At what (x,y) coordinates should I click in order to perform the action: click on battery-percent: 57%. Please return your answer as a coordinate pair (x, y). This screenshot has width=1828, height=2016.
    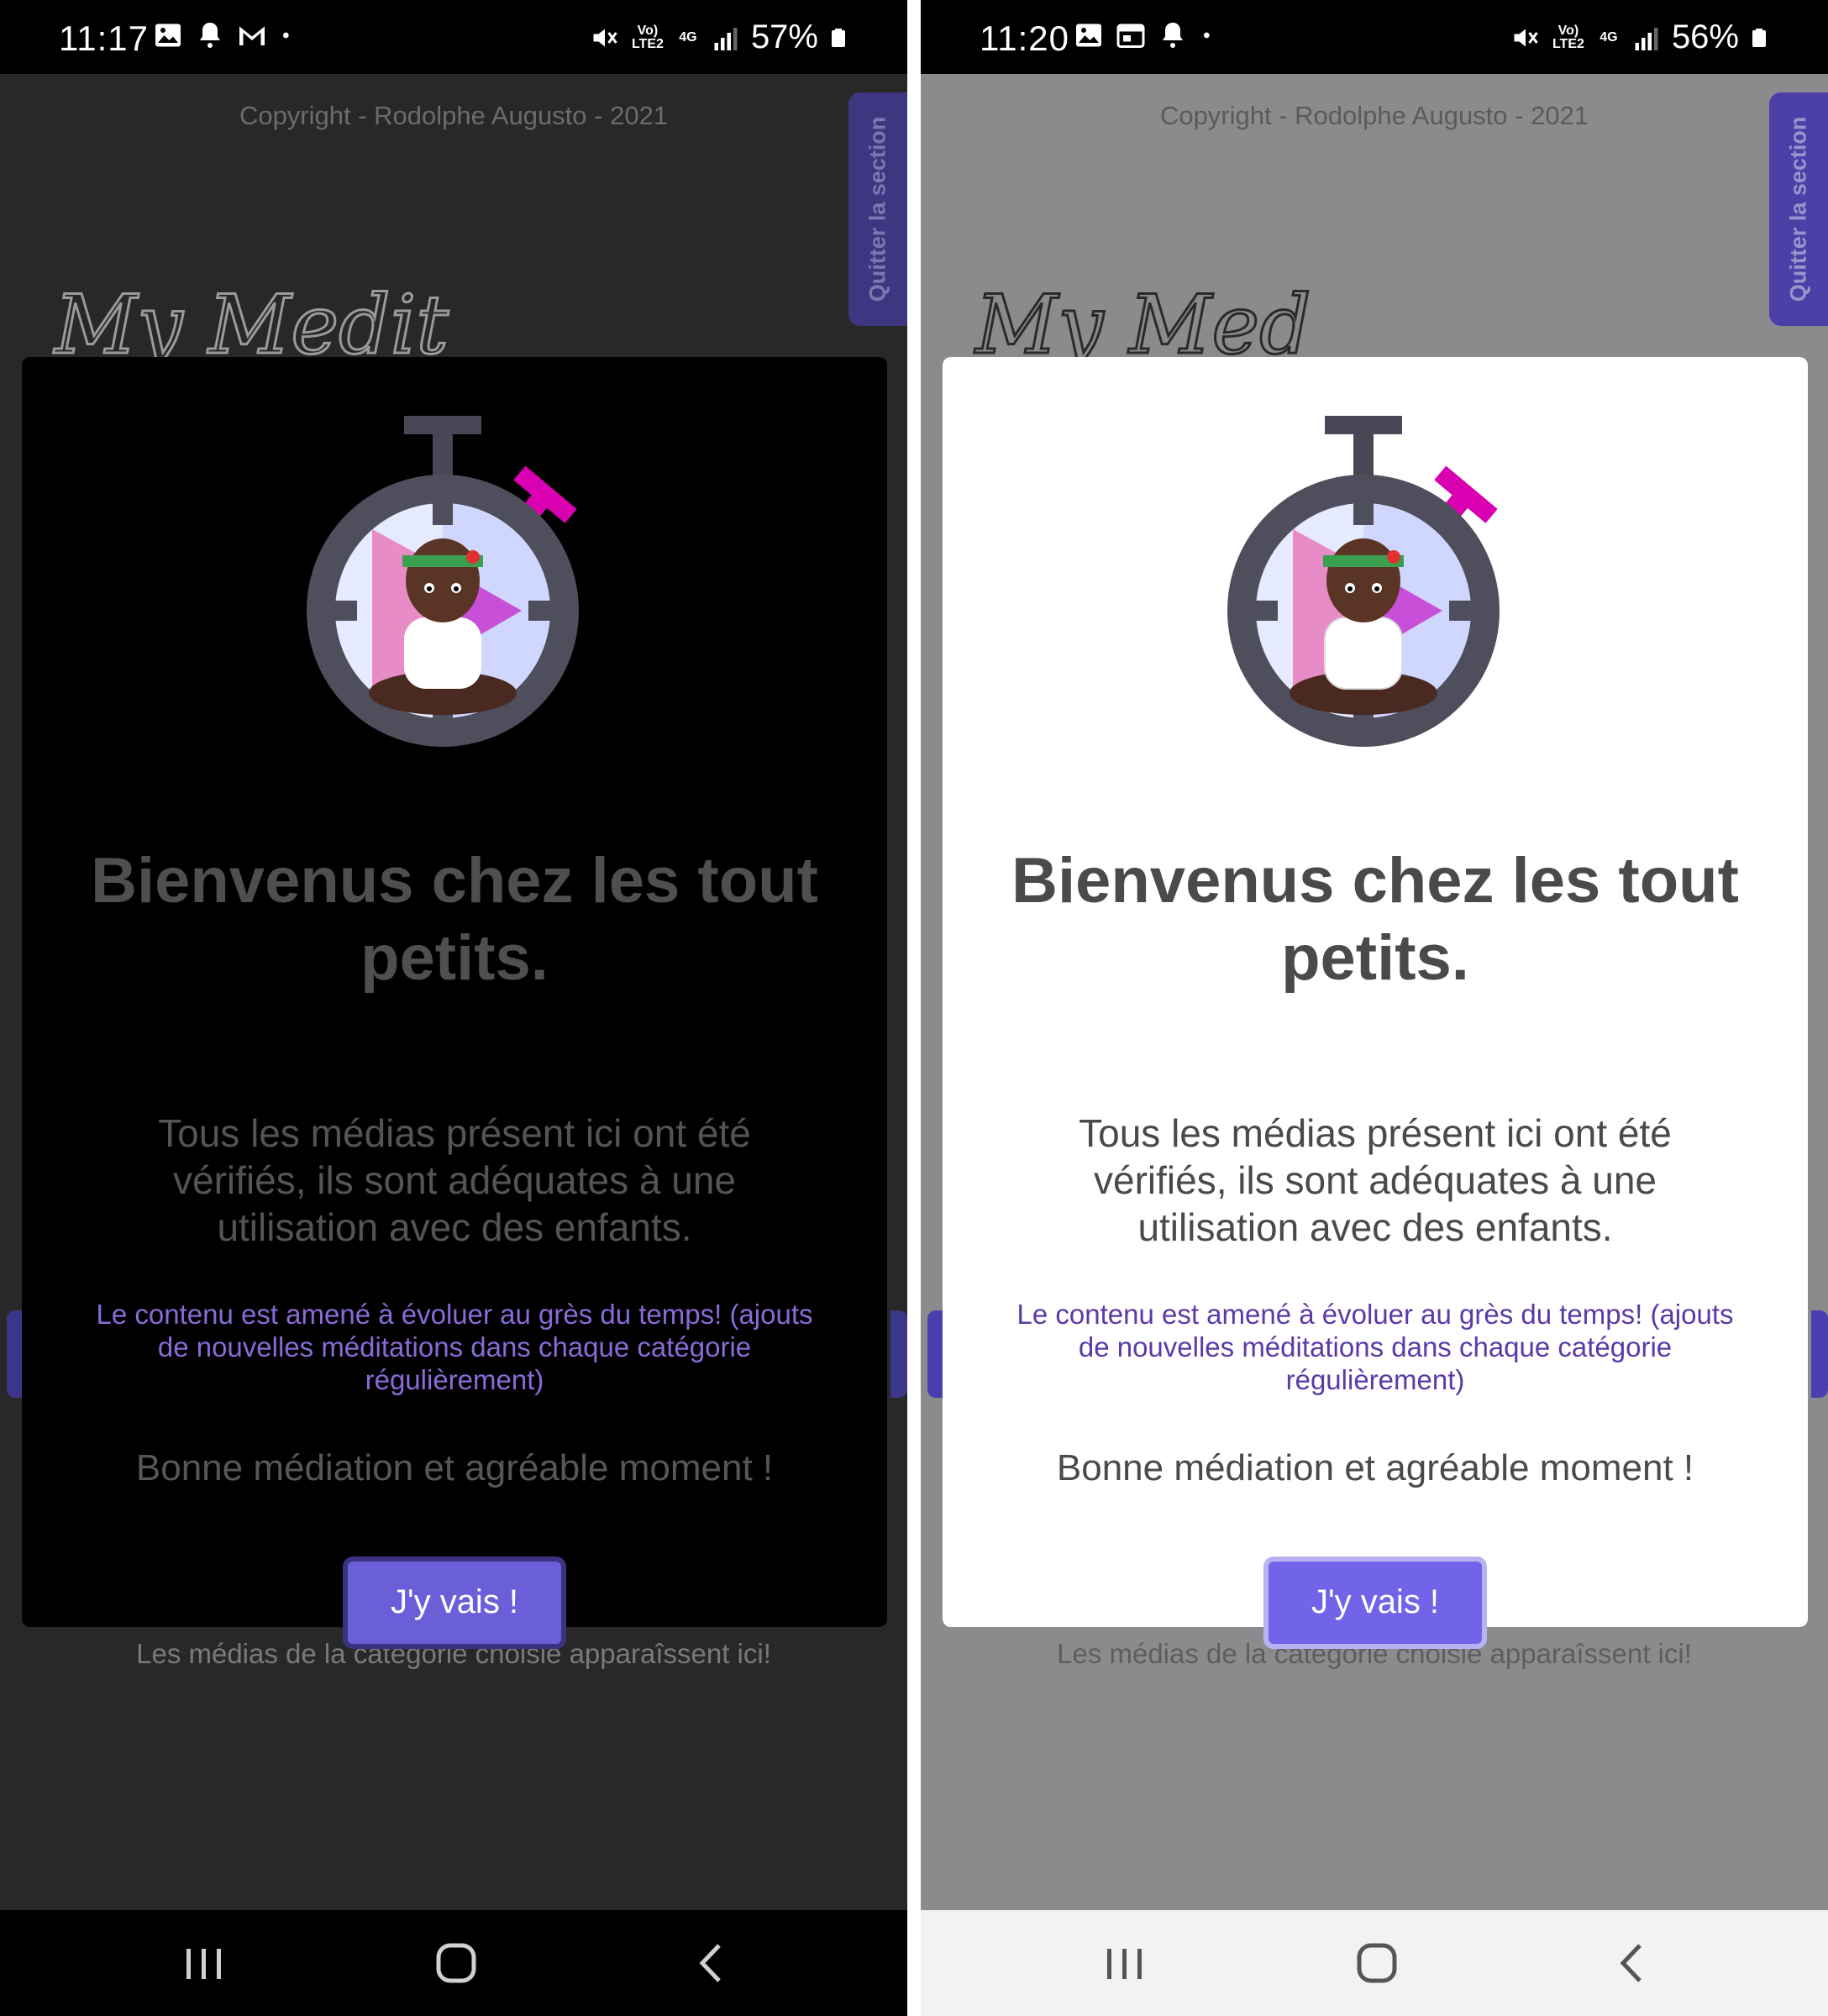
    Looking at the image, I should click on (784, 36).